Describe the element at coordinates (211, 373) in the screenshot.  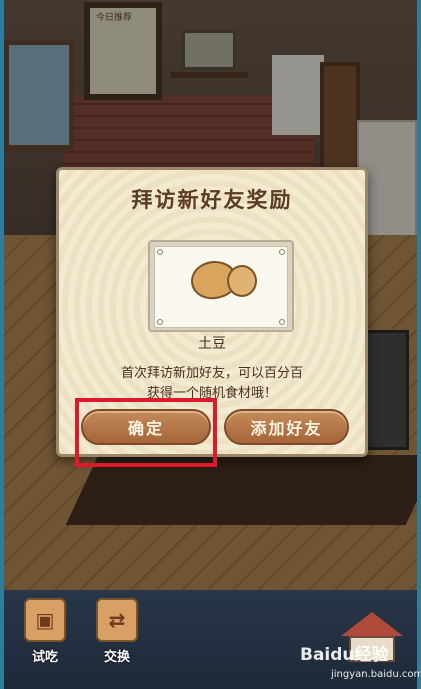
I see `reward-description-line1: 首次拜访新加好友，可以百分百` at that location.